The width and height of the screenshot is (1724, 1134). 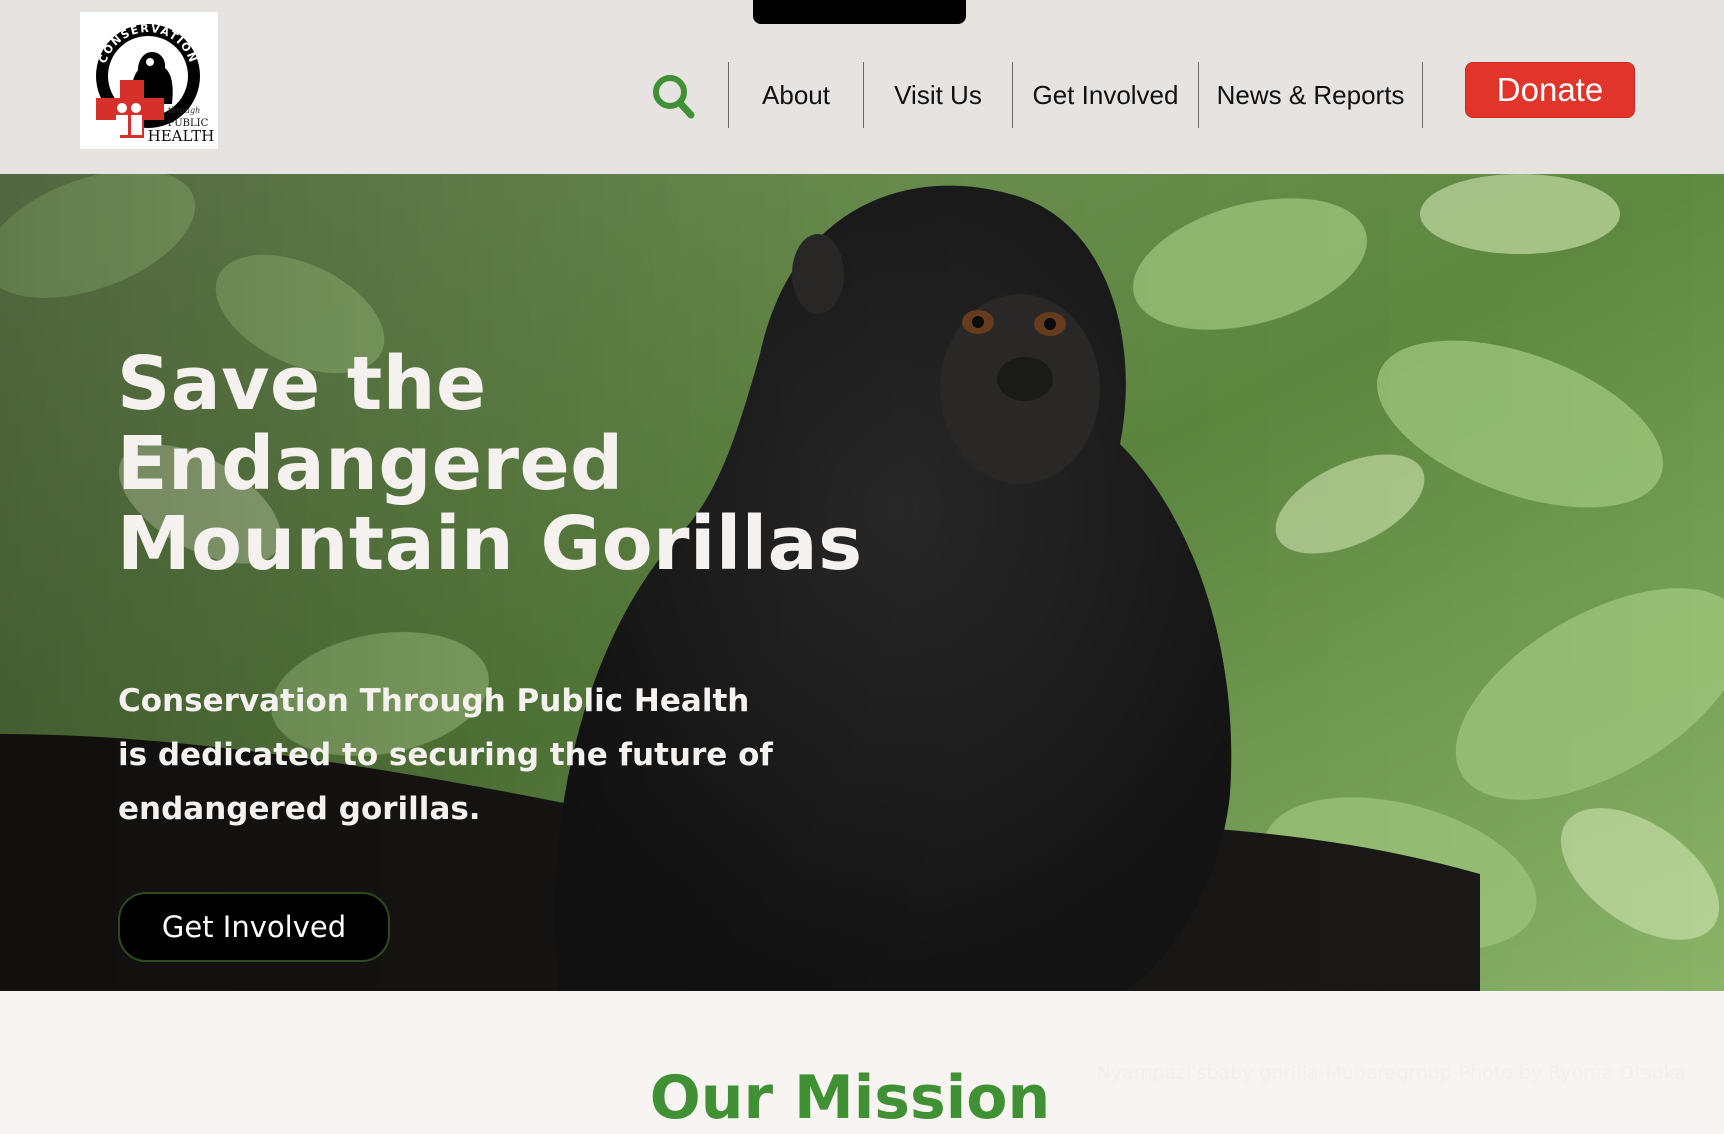 What do you see at coordinates (370, 464) in the screenshot?
I see `hero-title-line: Endangered` at bounding box center [370, 464].